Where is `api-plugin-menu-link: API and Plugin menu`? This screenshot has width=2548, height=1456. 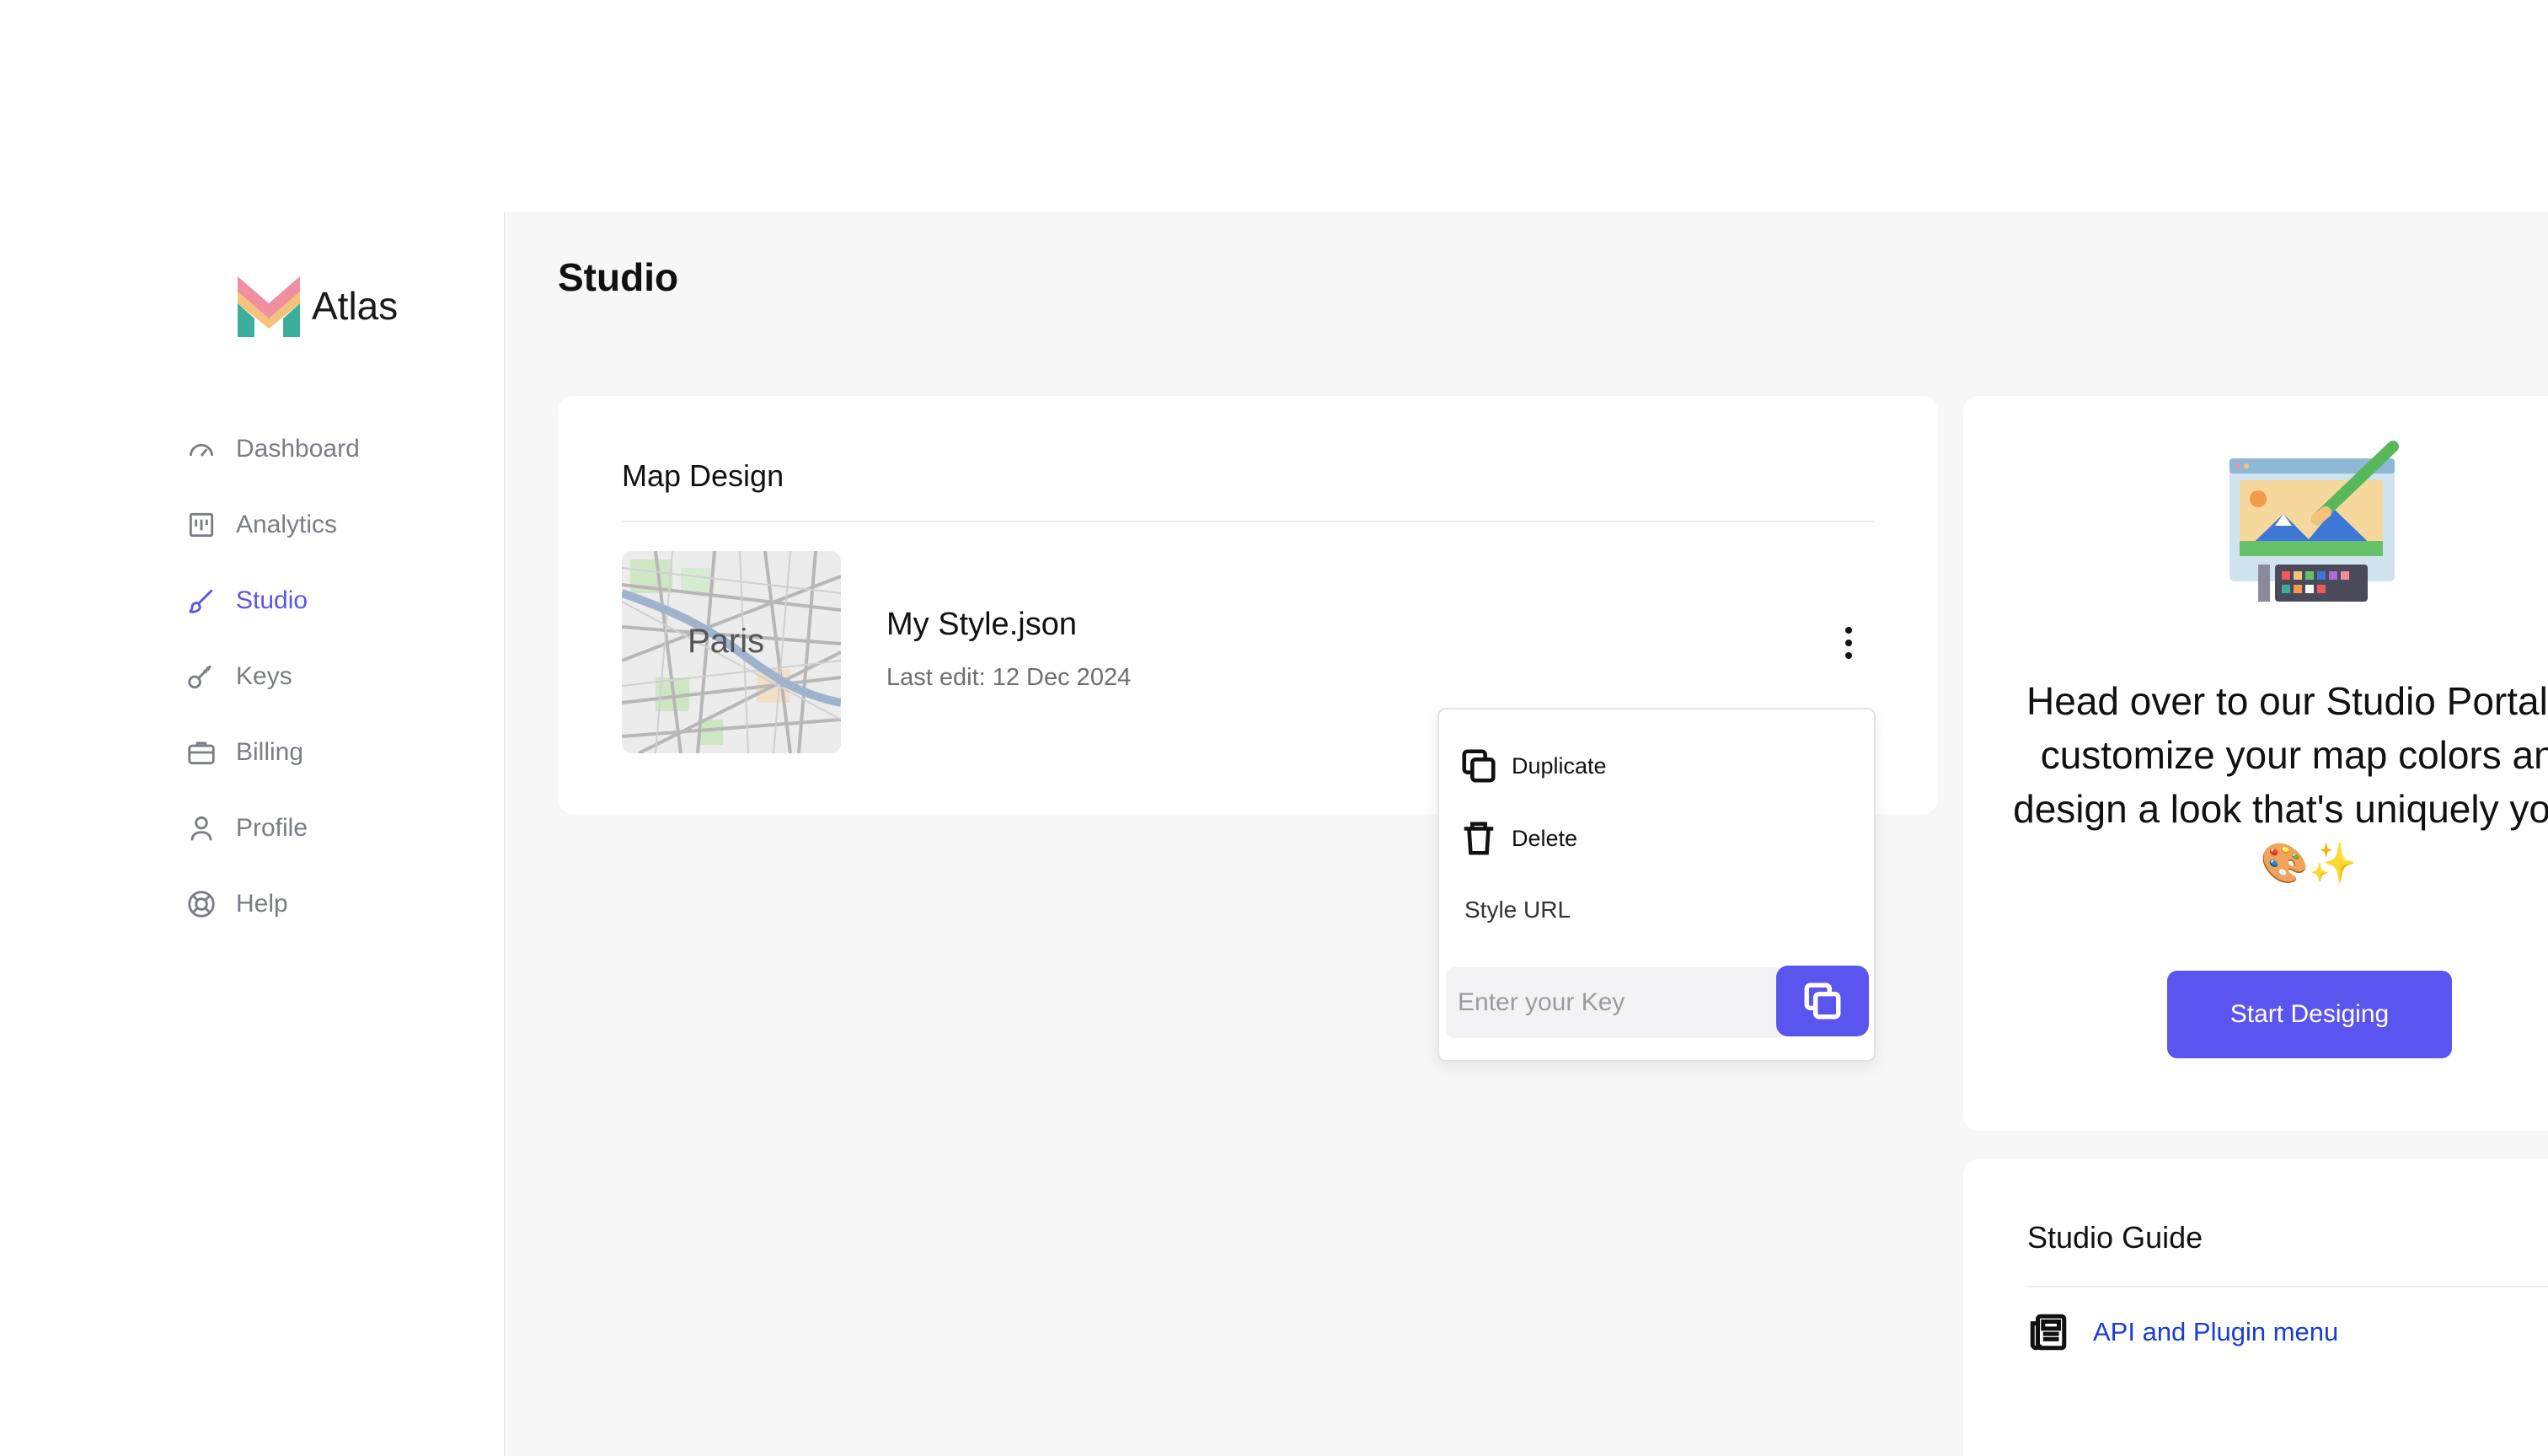
api-plugin-menu-link: API and Plugin menu is located at coordinates (2182, 1332).